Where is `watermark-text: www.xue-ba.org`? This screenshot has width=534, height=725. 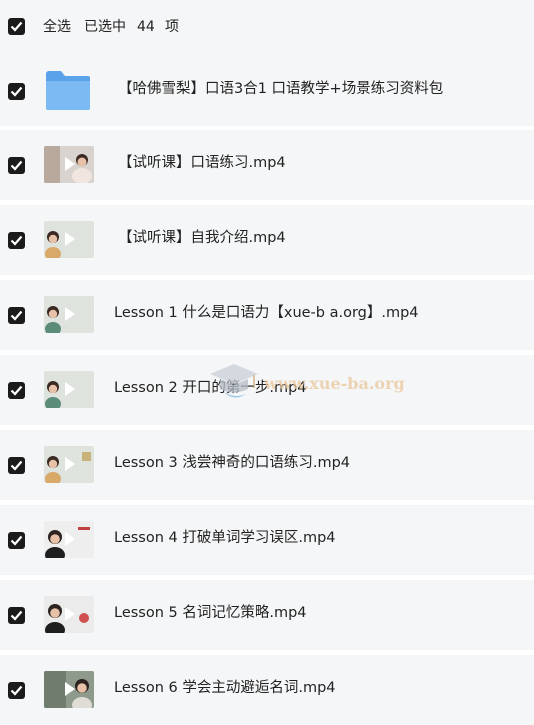
watermark-text: www.xue-ba.org is located at coordinates (334, 383).